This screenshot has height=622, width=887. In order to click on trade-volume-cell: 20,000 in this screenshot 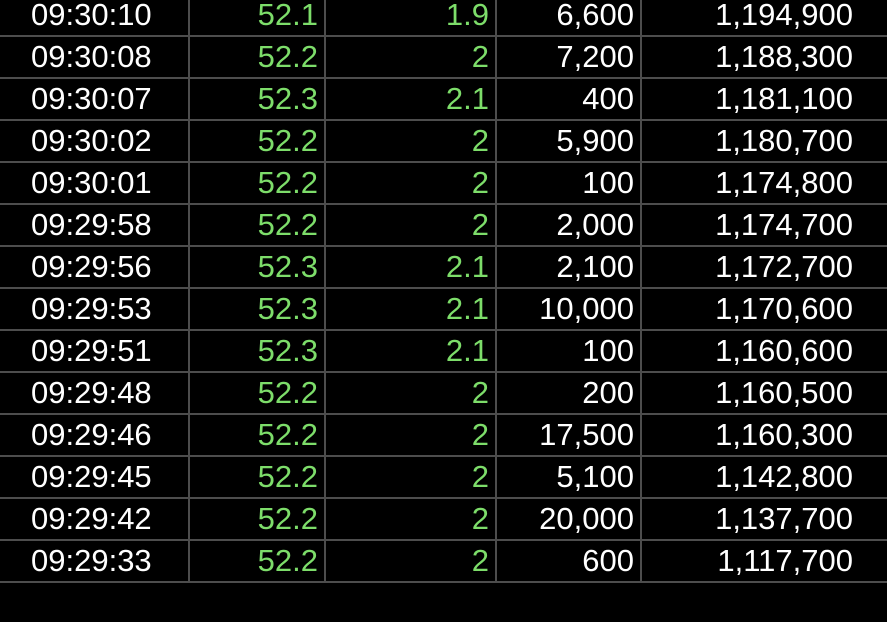, I will do `click(568, 519)`.